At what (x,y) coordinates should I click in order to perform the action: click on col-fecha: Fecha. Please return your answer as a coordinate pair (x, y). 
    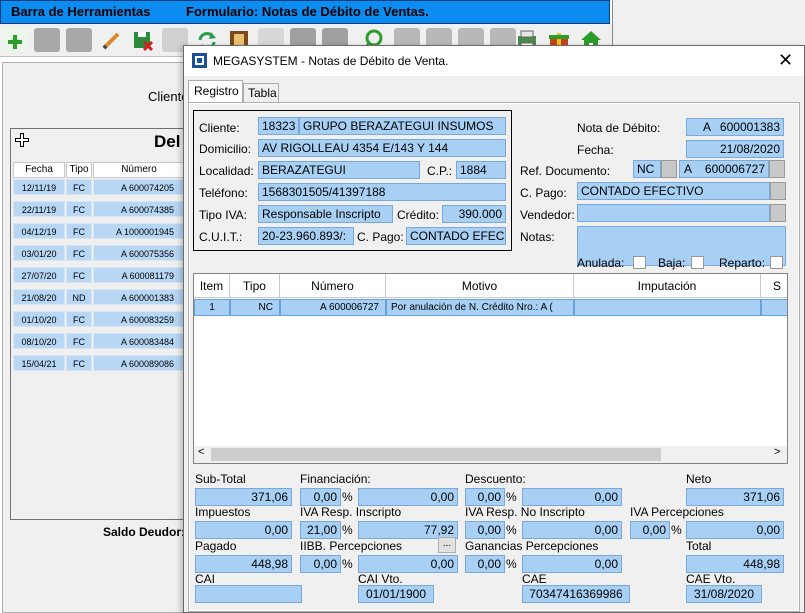
    Looking at the image, I should click on (39, 170).